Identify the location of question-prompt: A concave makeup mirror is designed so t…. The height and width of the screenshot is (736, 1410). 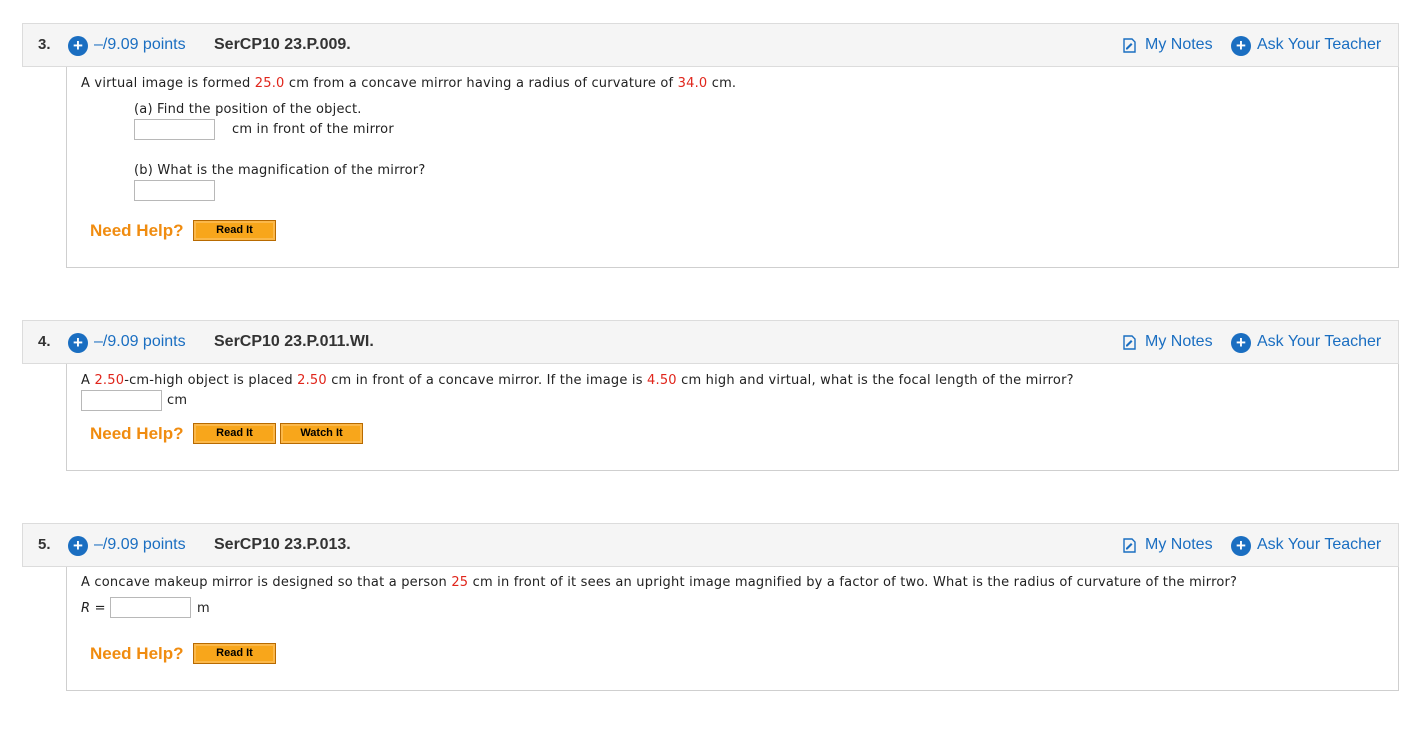
(659, 582).